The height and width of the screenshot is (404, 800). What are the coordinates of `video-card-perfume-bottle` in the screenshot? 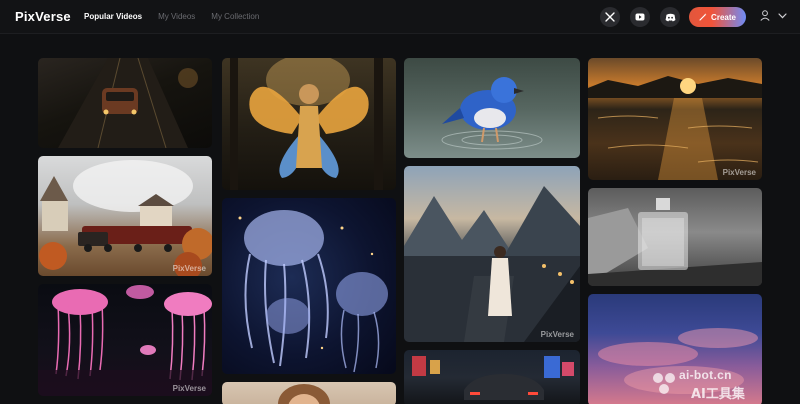 It's located at (675, 237).